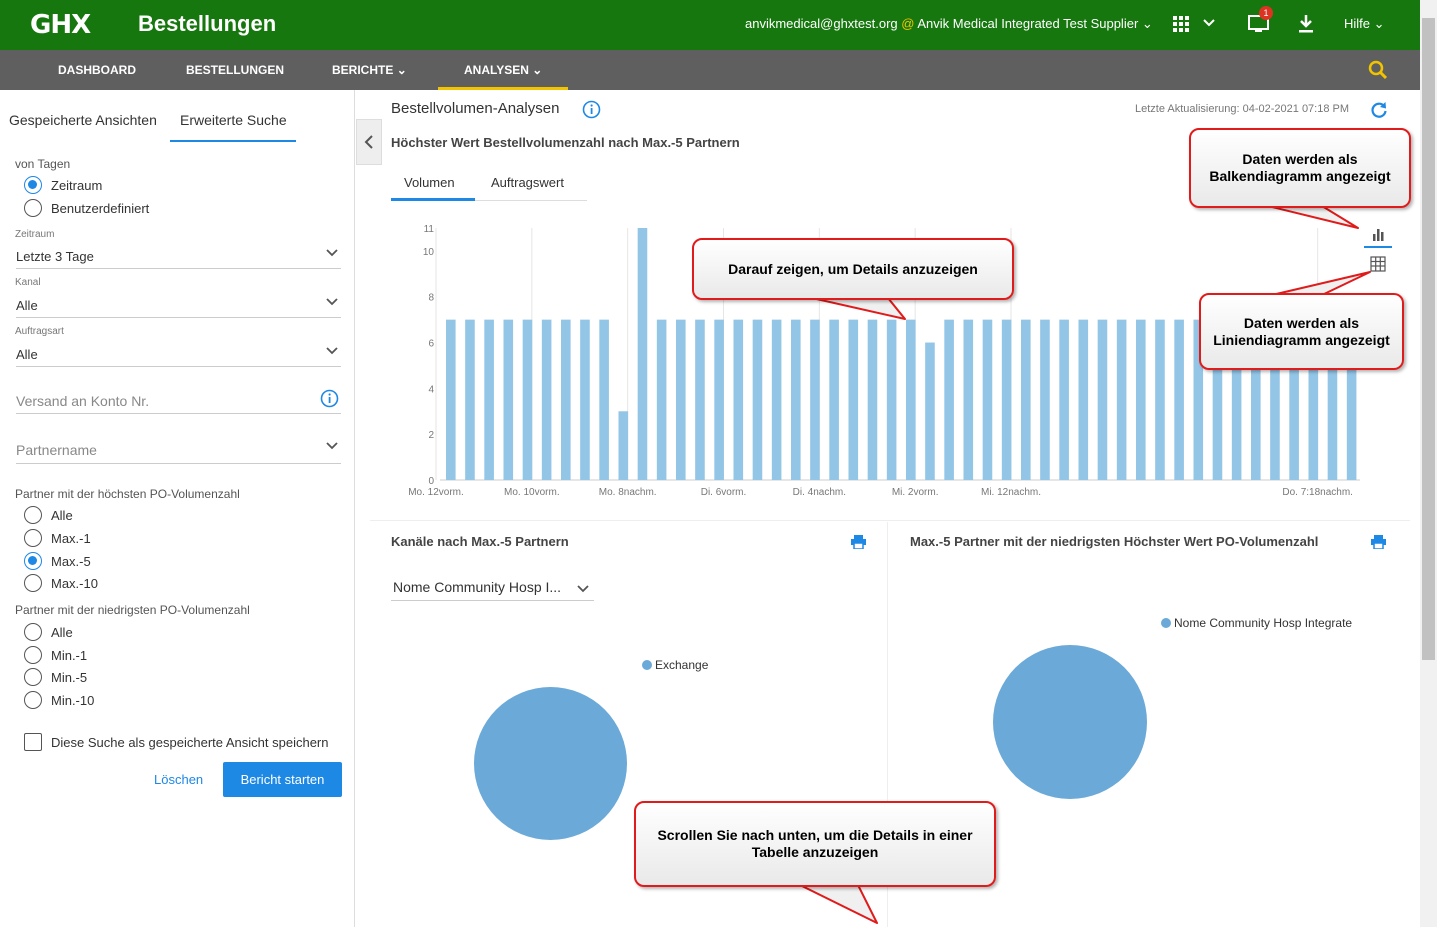 This screenshot has height=927, width=1437. Describe the element at coordinates (1378, 70) in the screenshot. I see `search-icon` at that location.